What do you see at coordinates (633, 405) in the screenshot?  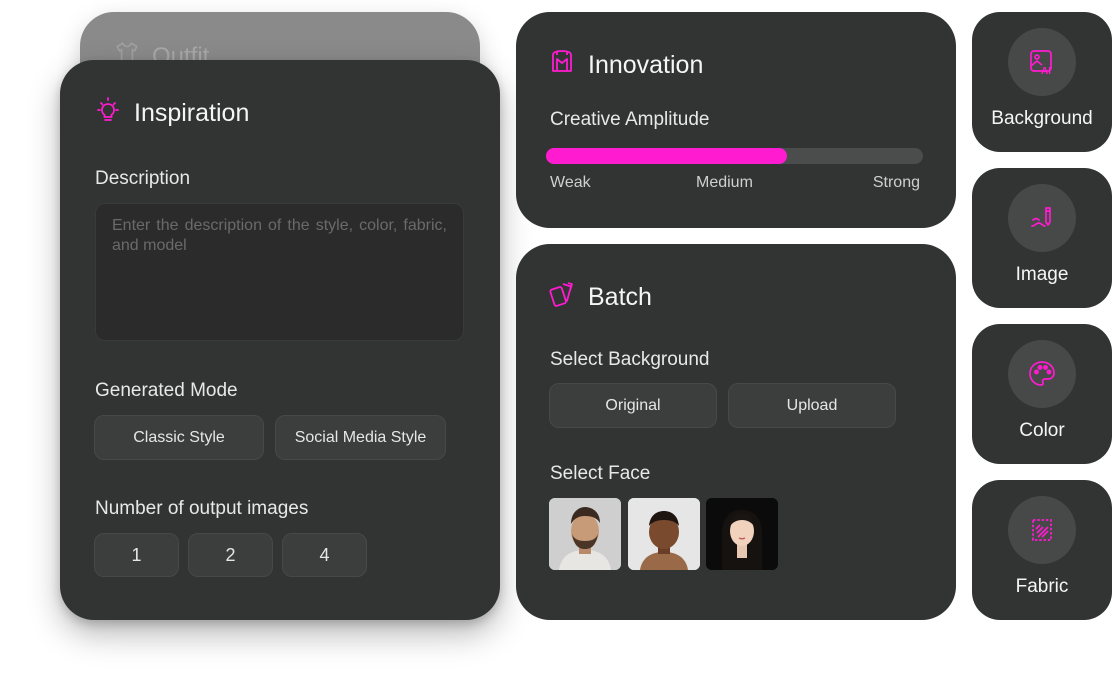 I see `original-button: Original` at bounding box center [633, 405].